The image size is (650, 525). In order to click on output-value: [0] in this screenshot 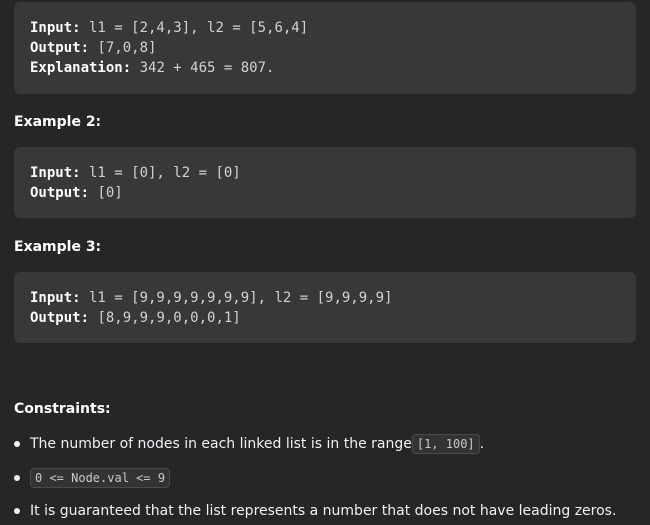, I will do `click(106, 193)`.